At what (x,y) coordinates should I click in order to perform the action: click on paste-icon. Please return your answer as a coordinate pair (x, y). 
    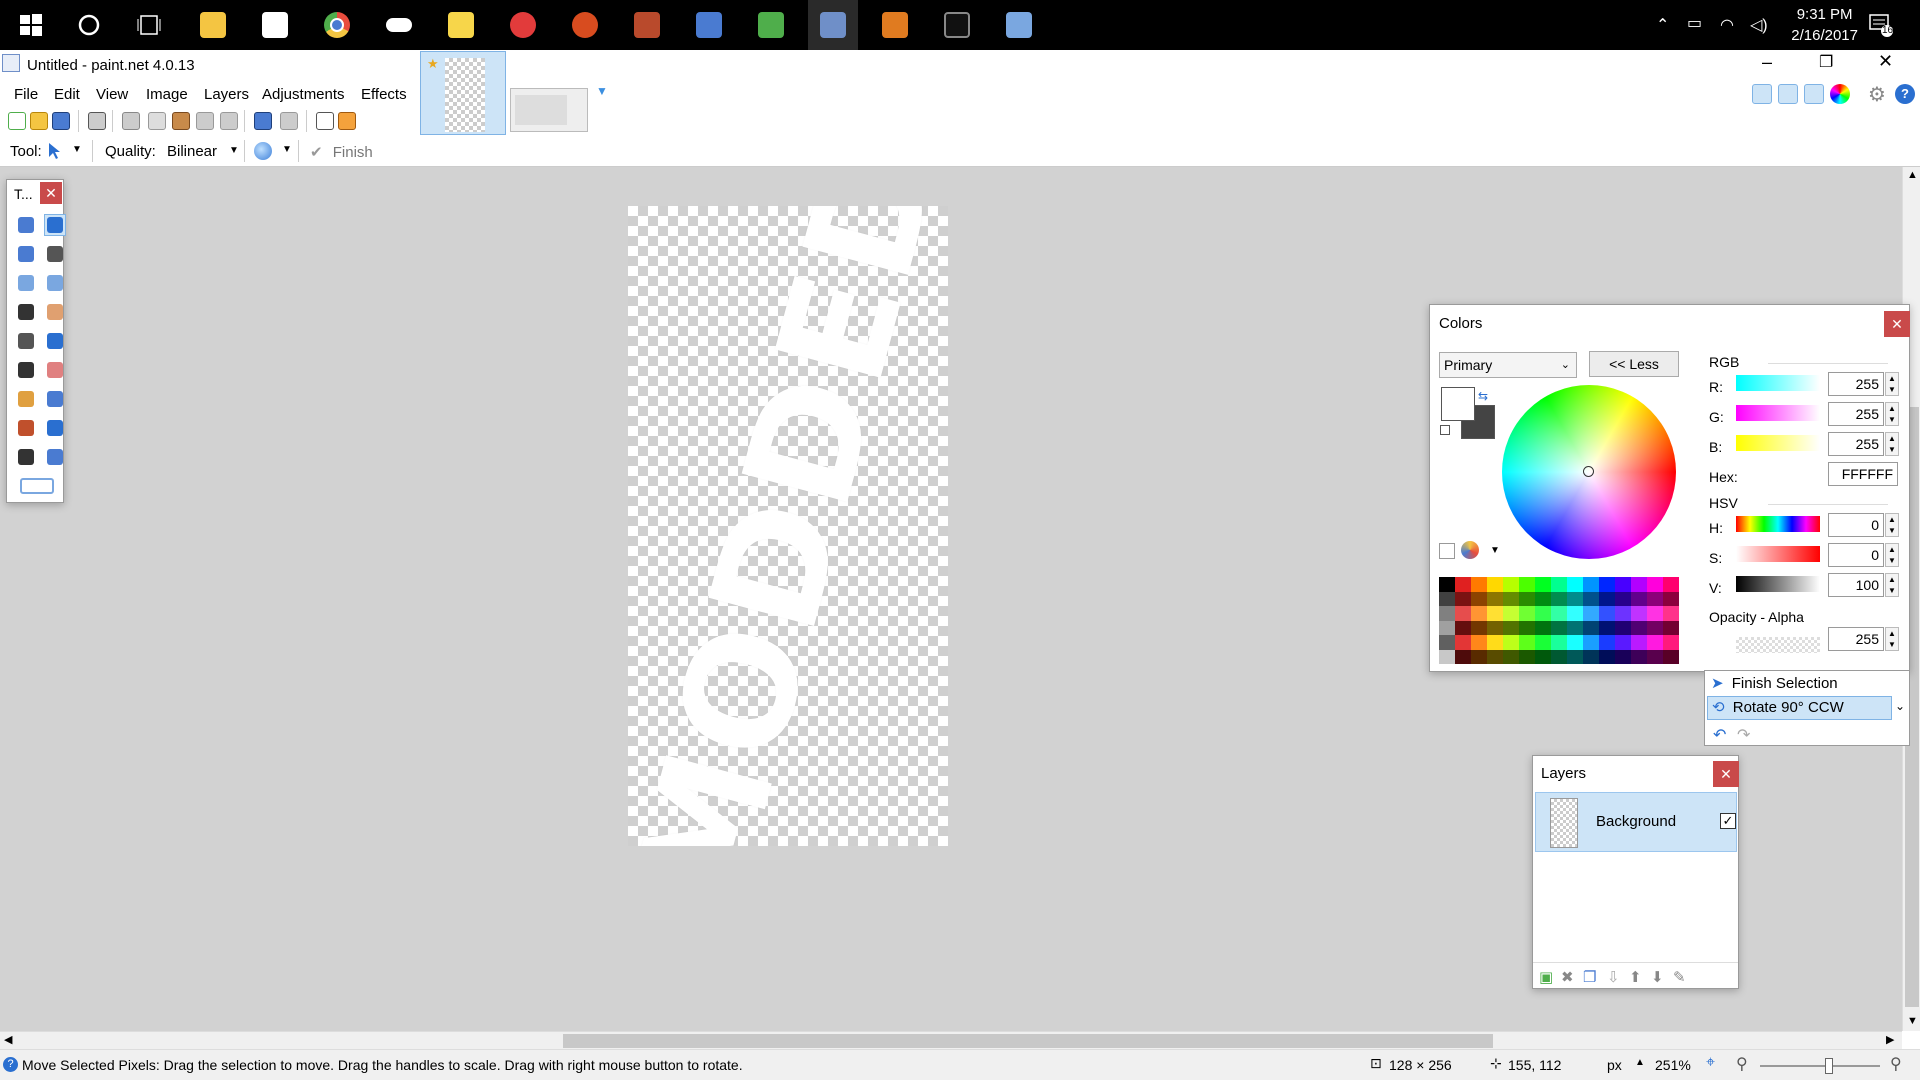
    Looking at the image, I should click on (181, 121).